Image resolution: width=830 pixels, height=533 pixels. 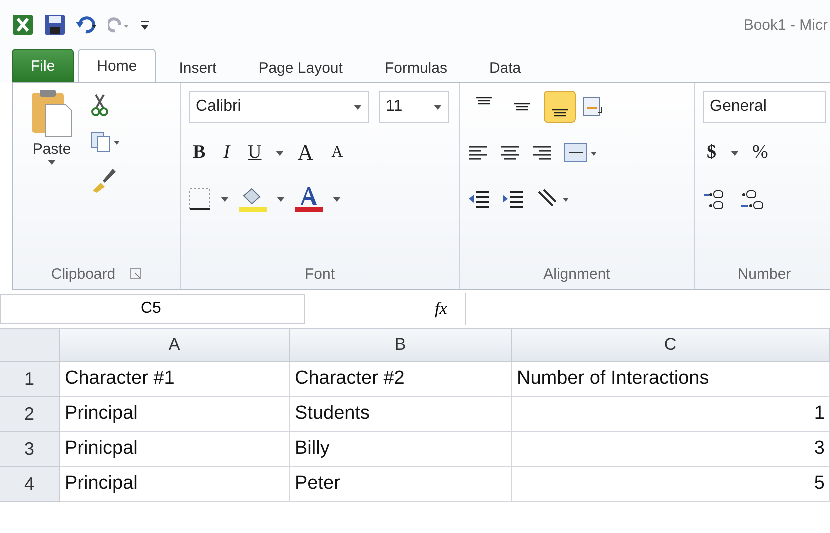 I want to click on file-tab: File, so click(x=43, y=65).